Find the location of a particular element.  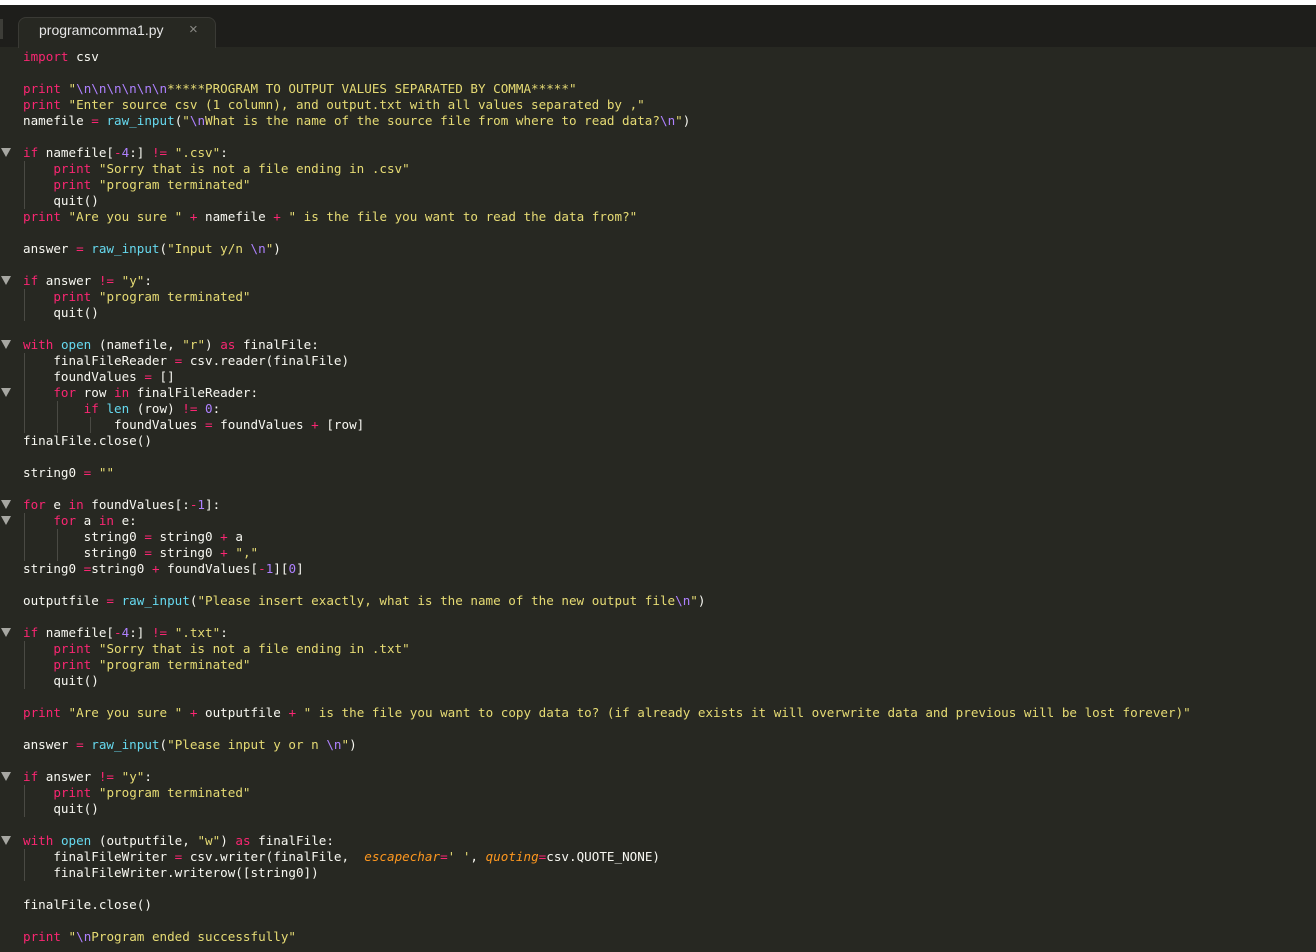

tab-bar-edge is located at coordinates (1, 29).